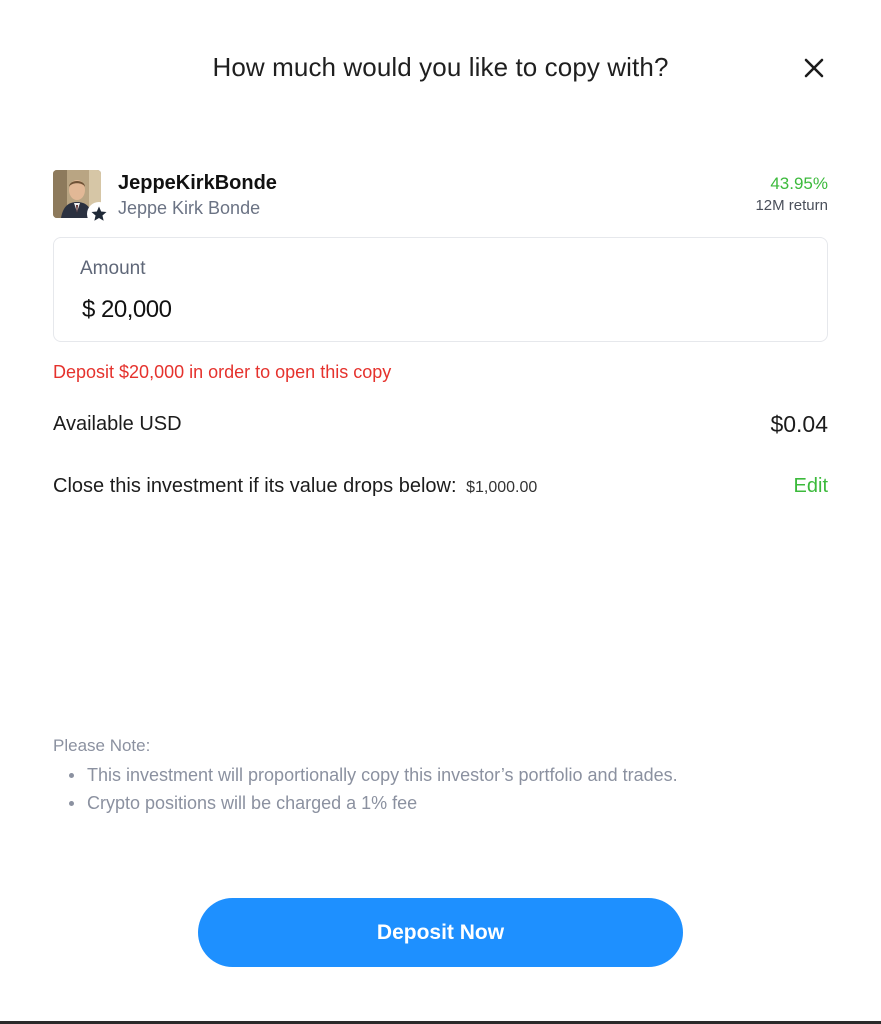 Image resolution: width=881 pixels, height=1024 pixels. Describe the element at coordinates (197, 183) in the screenshot. I see `investor-username: JeppeKirkBonde` at that location.